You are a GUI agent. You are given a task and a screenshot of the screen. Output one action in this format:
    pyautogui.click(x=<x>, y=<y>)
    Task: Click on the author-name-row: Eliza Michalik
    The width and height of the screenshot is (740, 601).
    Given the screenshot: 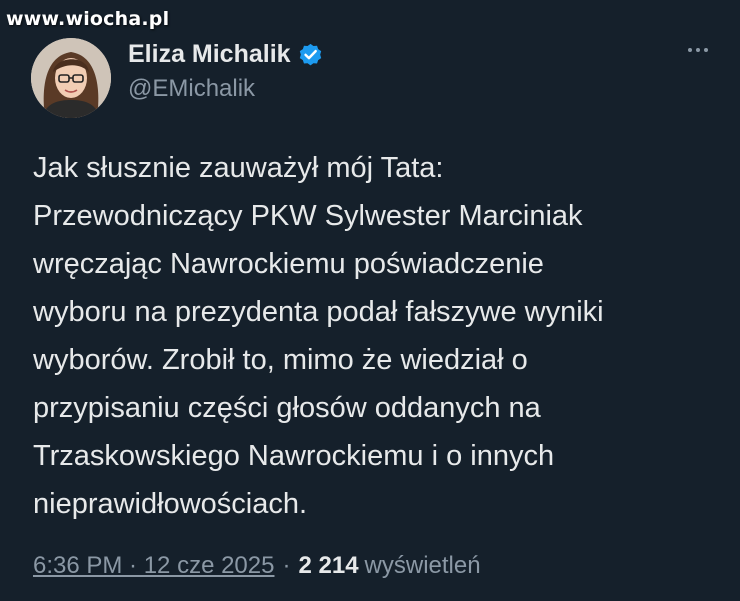 What is the action you would take?
    pyautogui.click(x=226, y=54)
    